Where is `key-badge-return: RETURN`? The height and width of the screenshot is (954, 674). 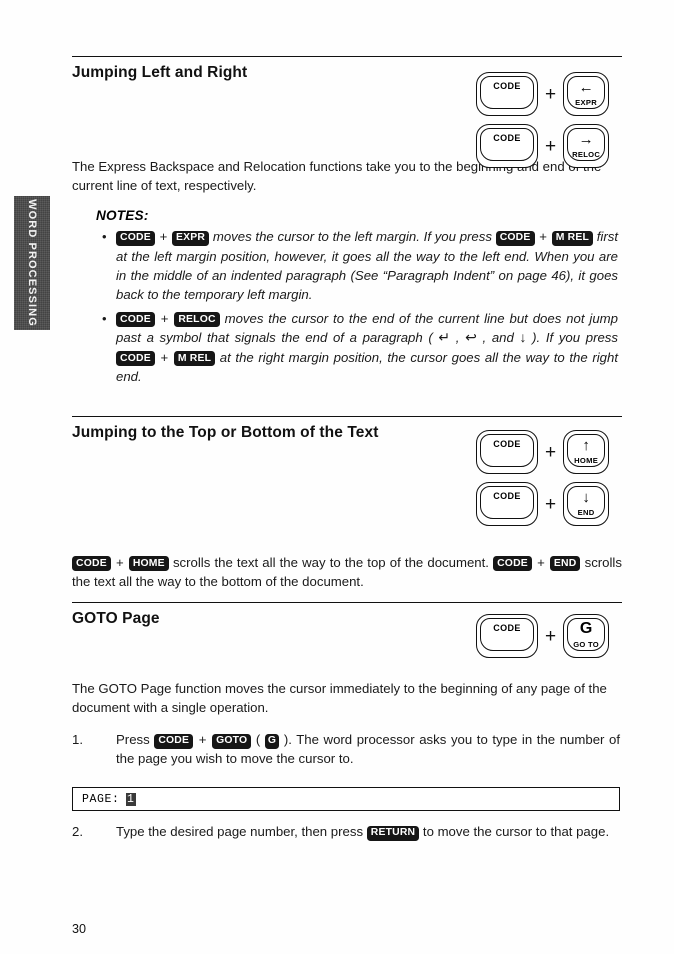 key-badge-return: RETURN is located at coordinates (393, 833).